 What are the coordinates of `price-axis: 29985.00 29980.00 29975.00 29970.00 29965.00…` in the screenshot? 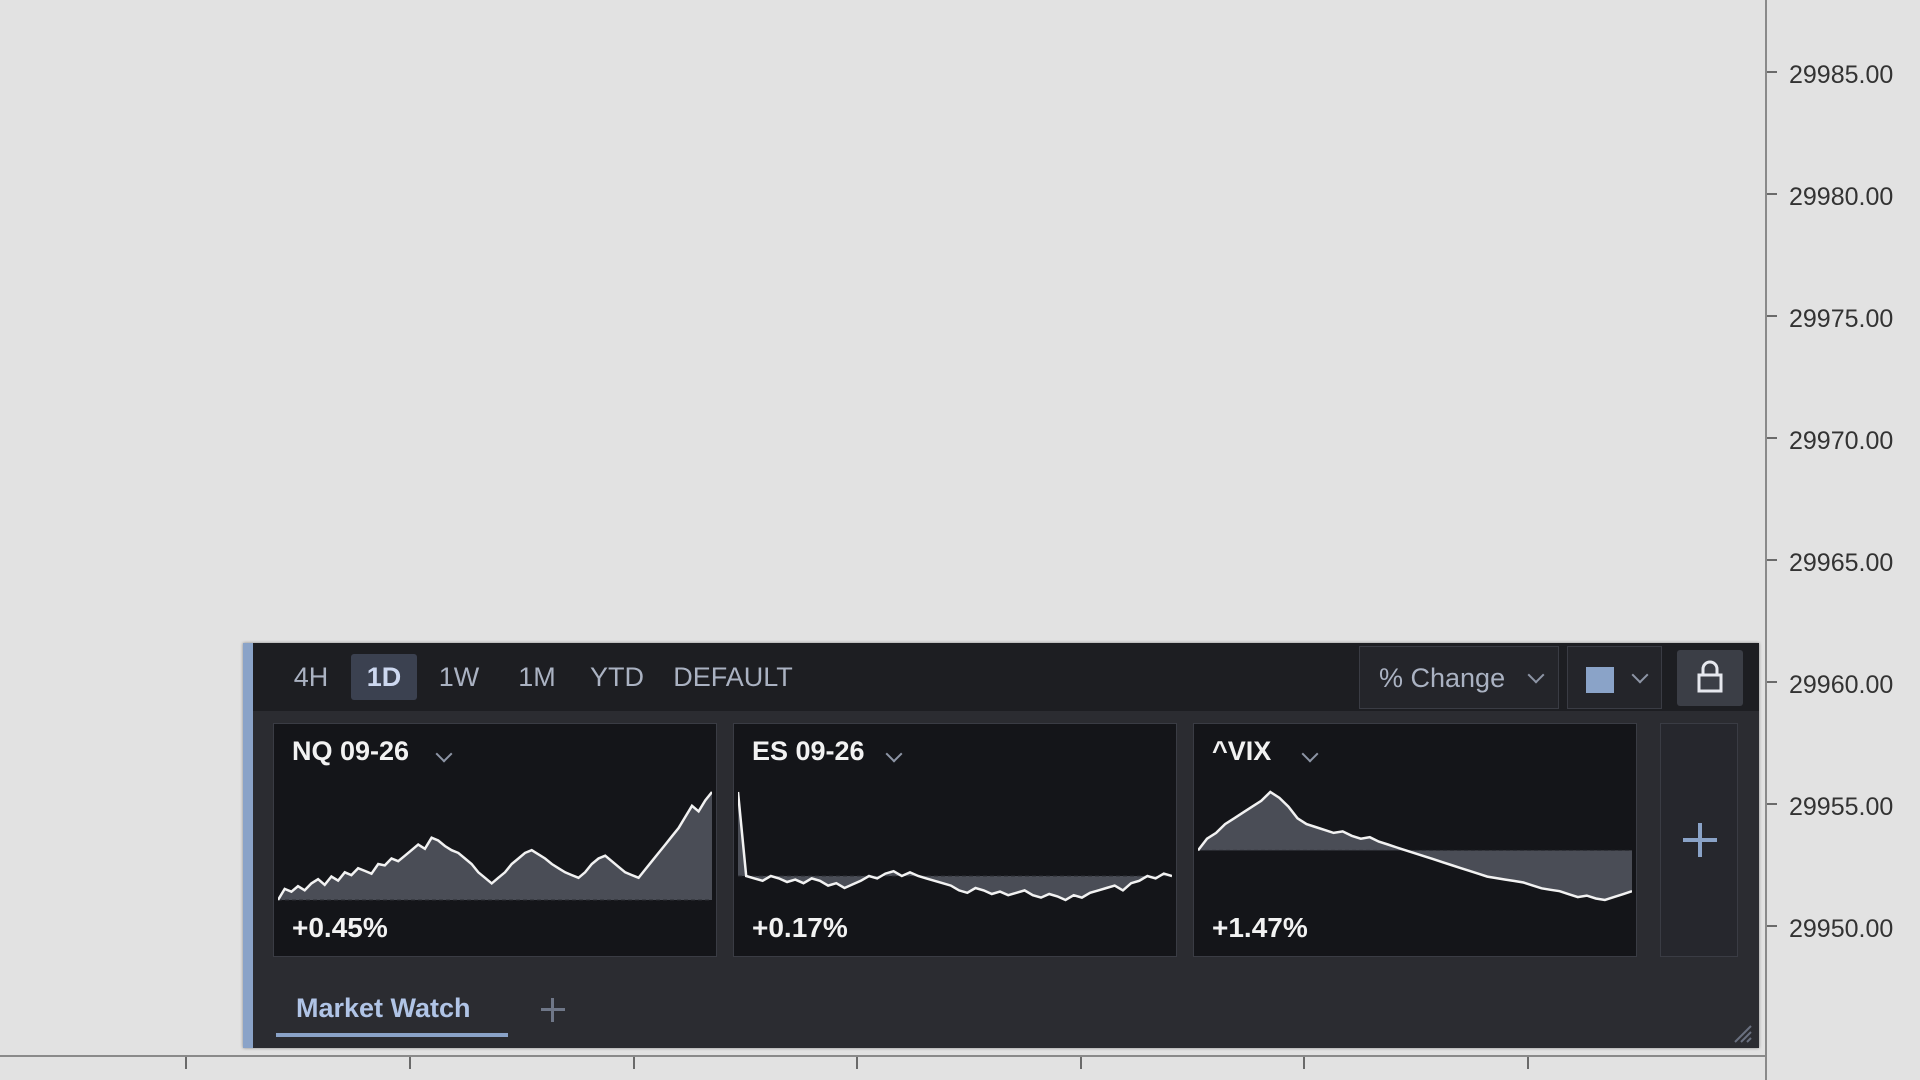 It's located at (1842, 540).